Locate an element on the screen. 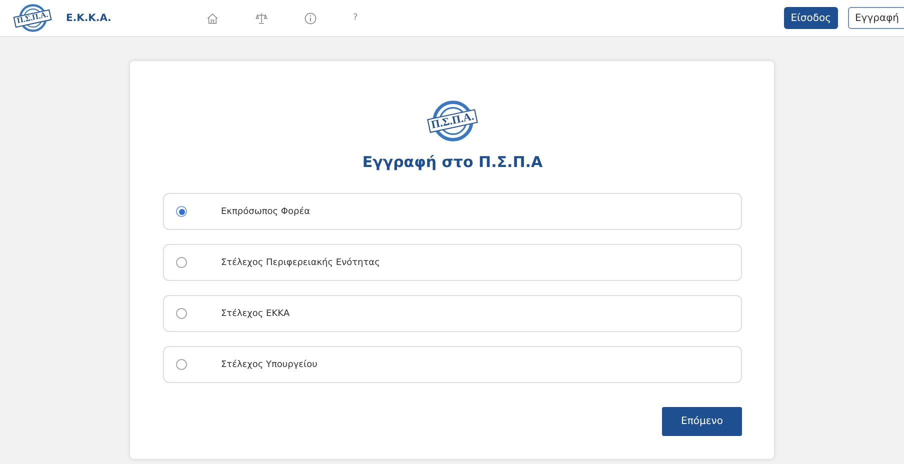  help-link: ? is located at coordinates (355, 18).